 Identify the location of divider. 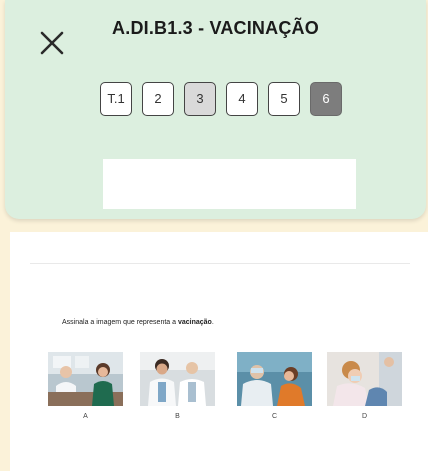
(220, 263).